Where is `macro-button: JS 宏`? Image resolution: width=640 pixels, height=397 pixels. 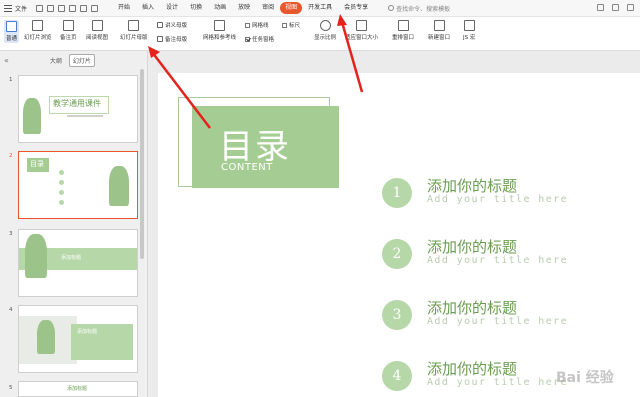 macro-button: JS 宏 is located at coordinates (469, 30).